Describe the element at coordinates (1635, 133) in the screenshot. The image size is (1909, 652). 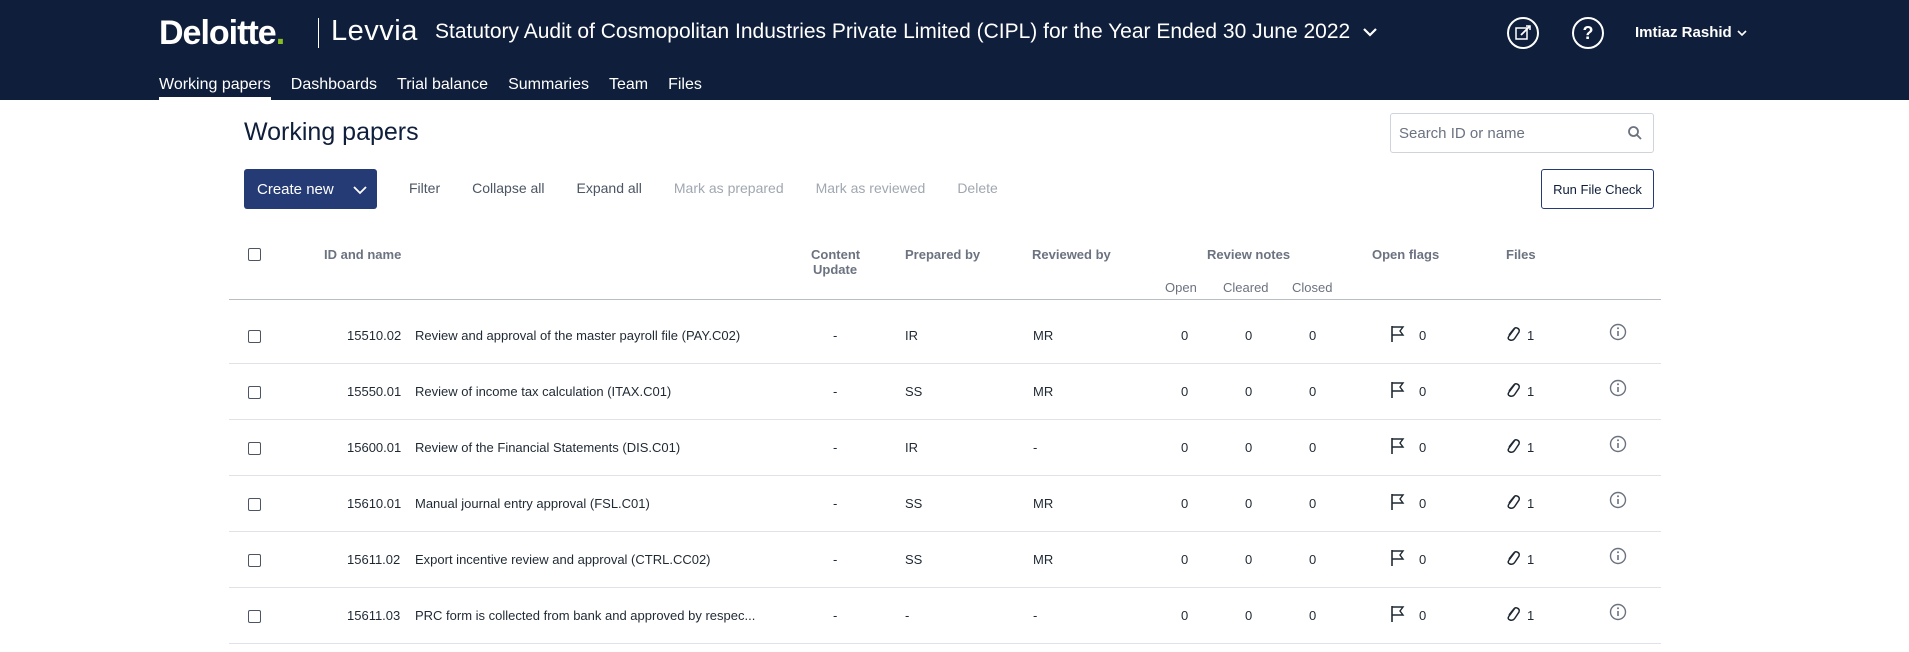
I see `search-icon` at that location.